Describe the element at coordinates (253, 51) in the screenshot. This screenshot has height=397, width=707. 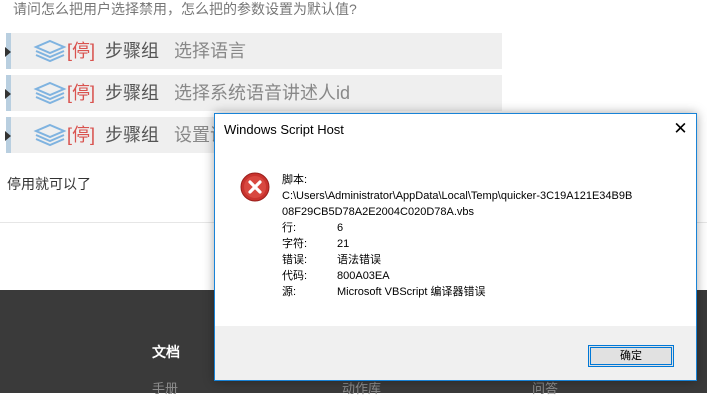
I see `step-row: [停] 步骤组 选择语言` at that location.